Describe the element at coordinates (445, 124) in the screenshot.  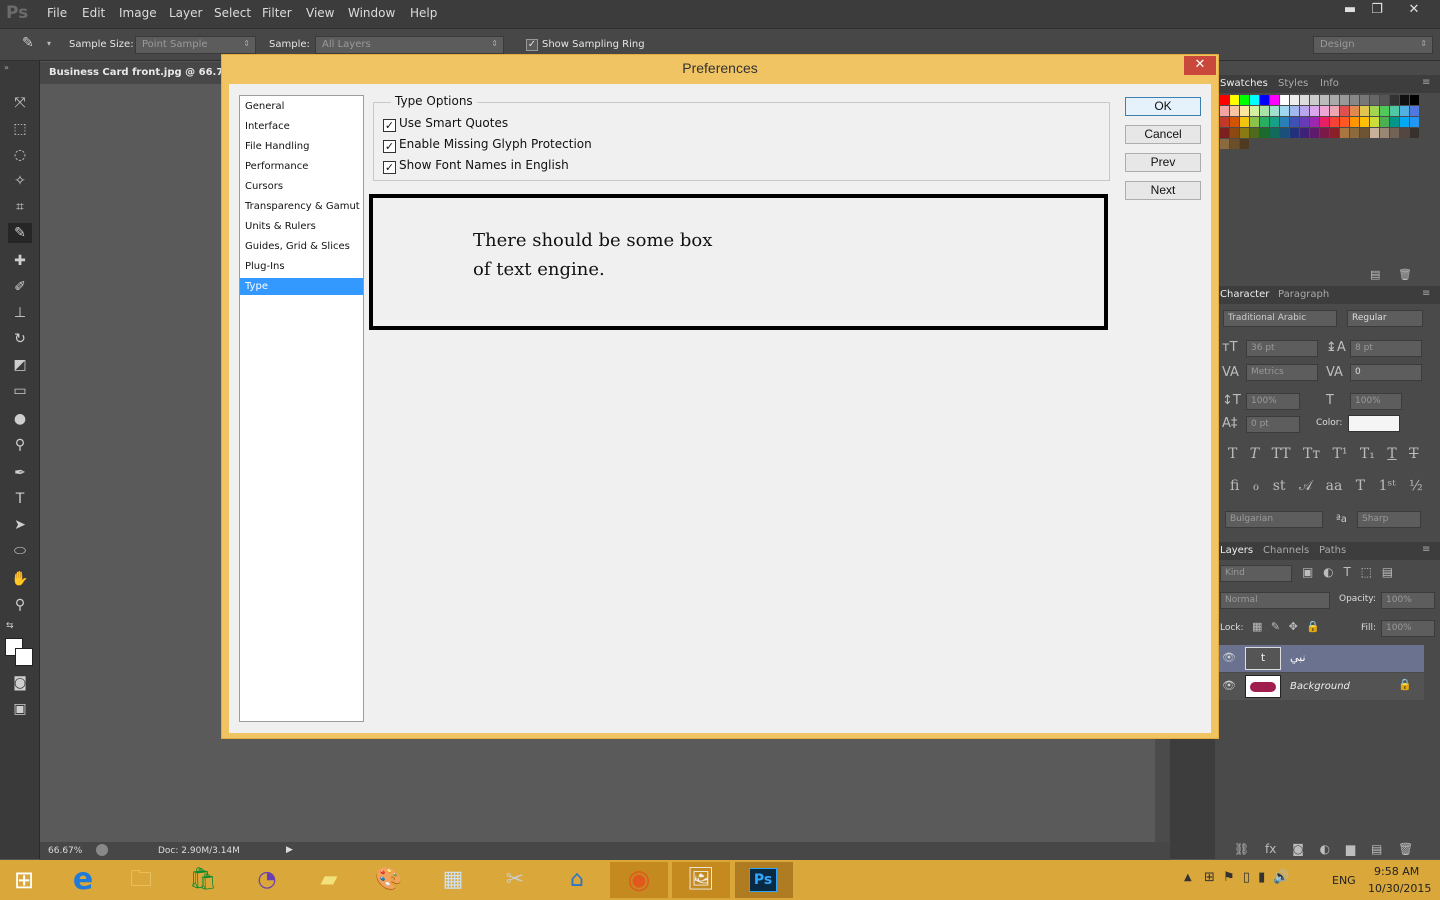
I see `smart-quotes-option: ✓ Use Smart Quotes` at that location.